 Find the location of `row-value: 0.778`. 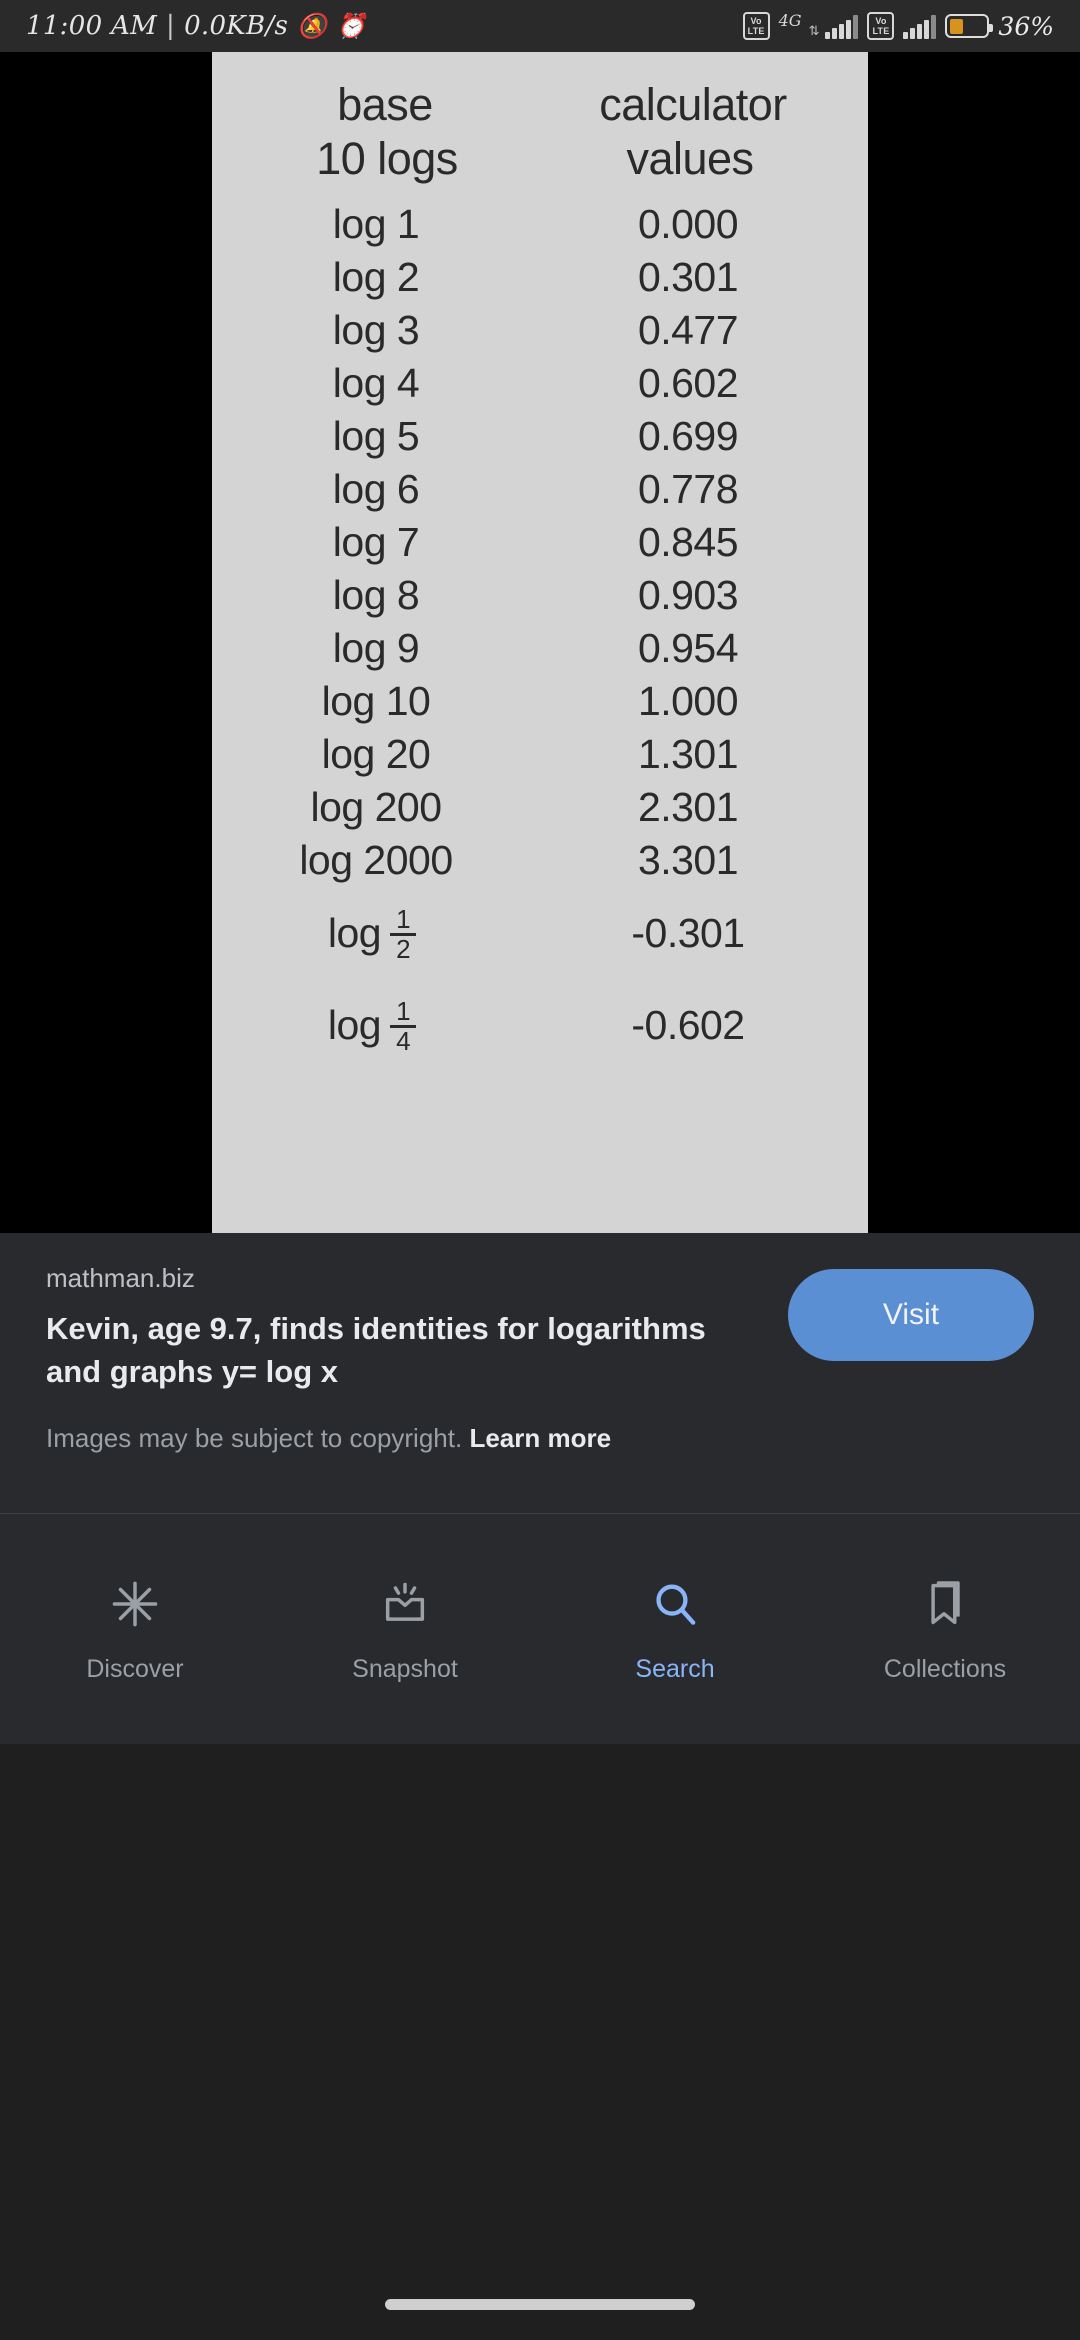

row-value: 0.778 is located at coordinates (688, 489).